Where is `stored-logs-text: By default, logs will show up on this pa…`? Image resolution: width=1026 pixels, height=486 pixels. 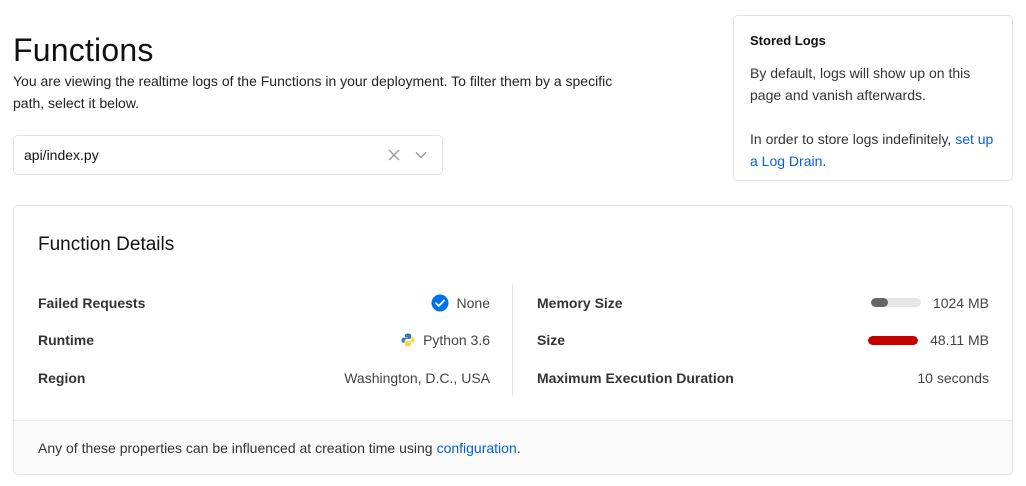 stored-logs-text: By default, logs will show up on this pa… is located at coordinates (860, 84).